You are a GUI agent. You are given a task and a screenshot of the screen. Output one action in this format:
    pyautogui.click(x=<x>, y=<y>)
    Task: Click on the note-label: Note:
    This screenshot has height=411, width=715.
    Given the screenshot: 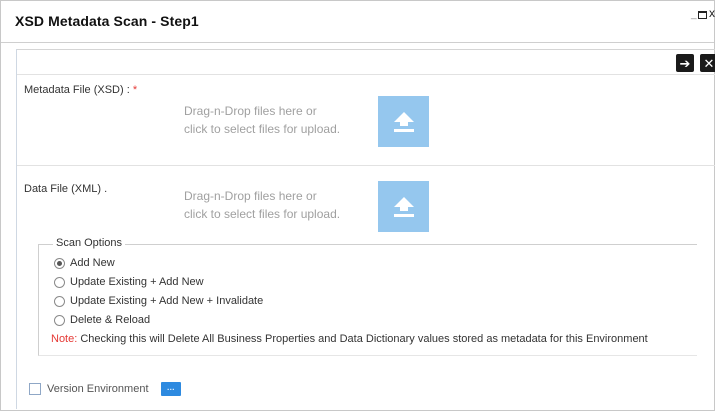 What is the action you would take?
    pyautogui.click(x=64, y=339)
    